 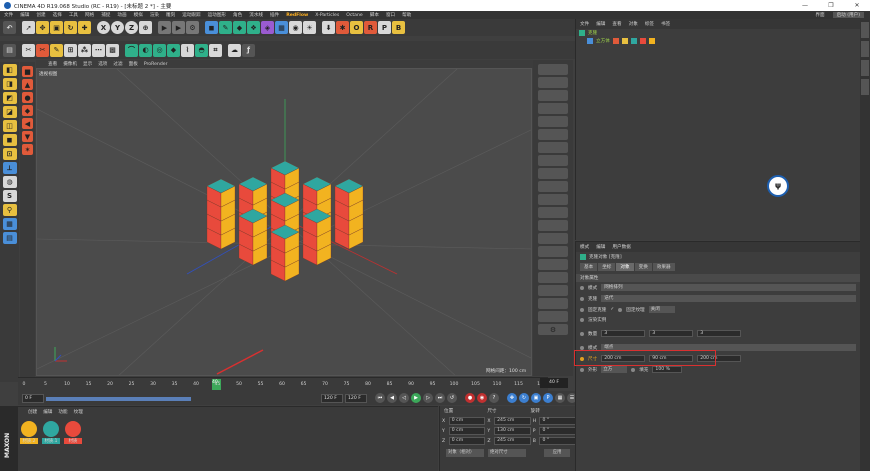 I want to click on size-field: 245 cm, so click(x=512, y=441).